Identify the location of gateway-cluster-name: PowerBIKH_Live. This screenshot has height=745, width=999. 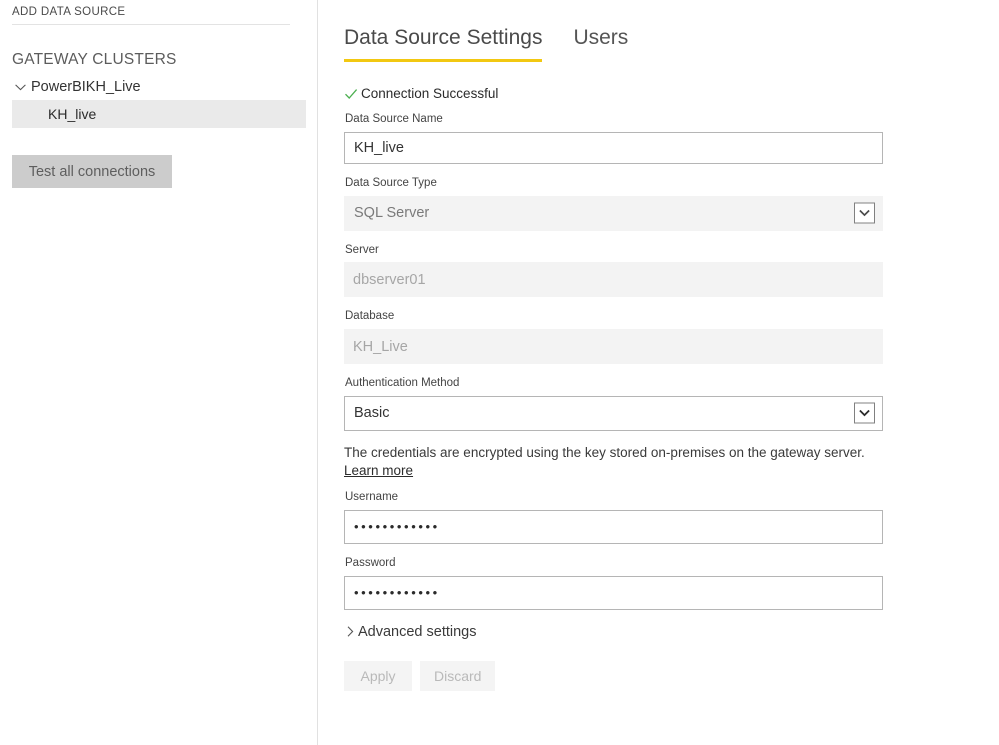
(86, 87).